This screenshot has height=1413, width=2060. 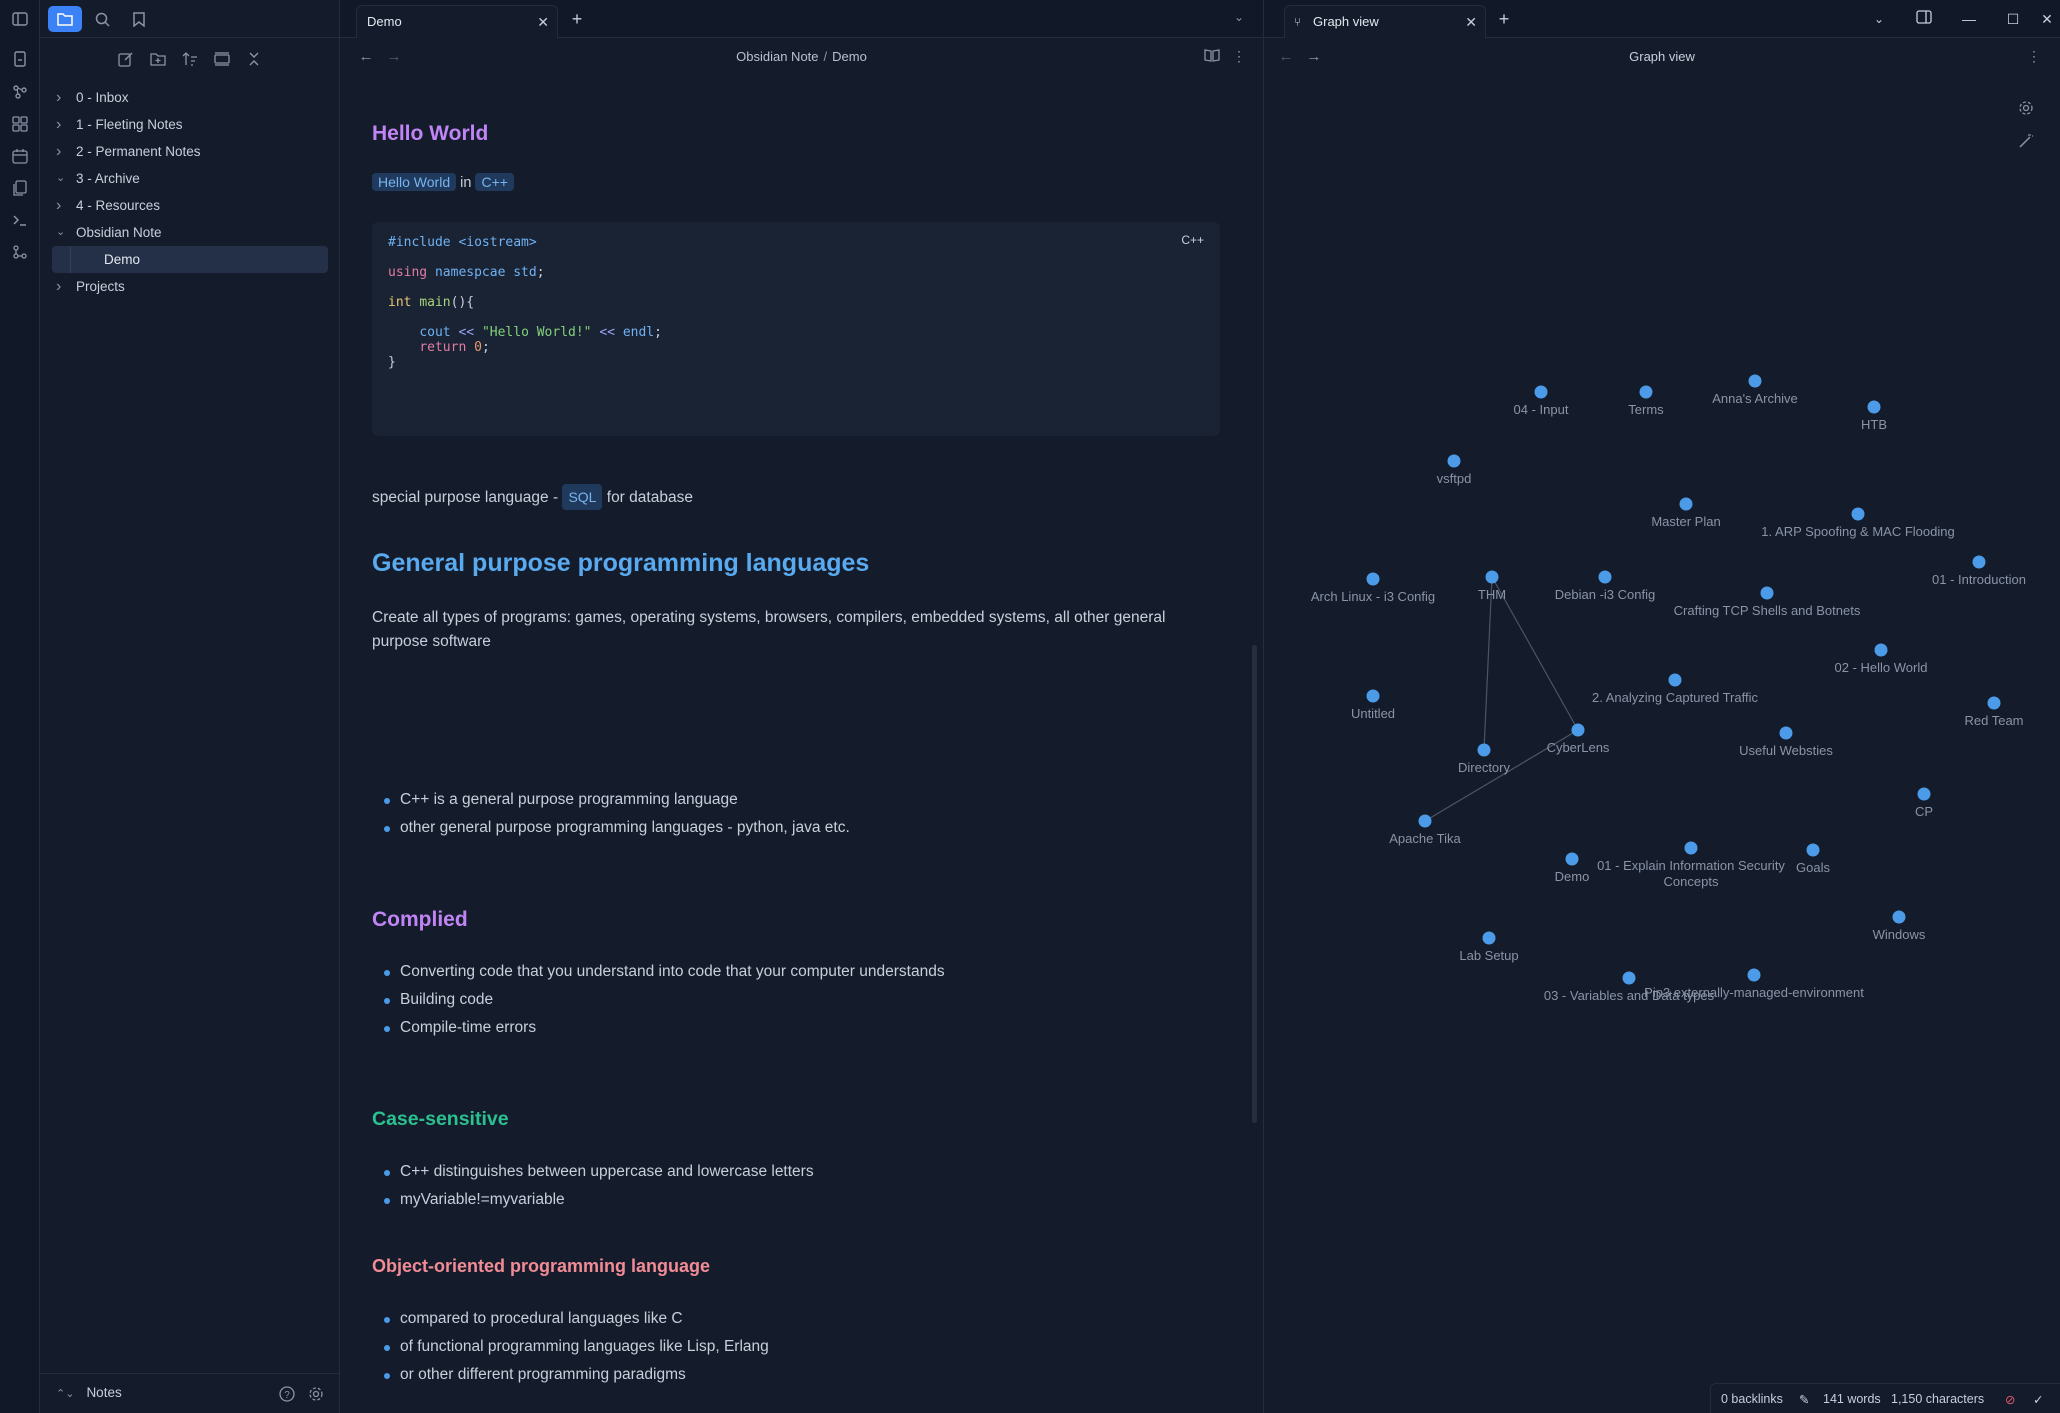 What do you see at coordinates (1385, 21) in the screenshot?
I see `tab-graph-view: ⑂ Graph view ✕` at bounding box center [1385, 21].